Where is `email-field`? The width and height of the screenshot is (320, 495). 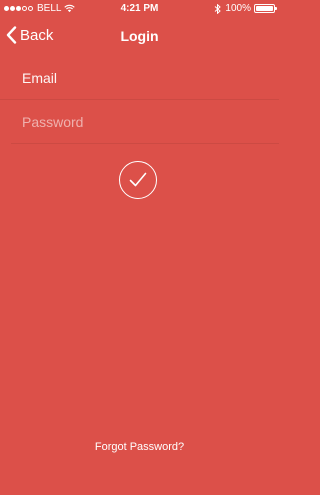 email-field is located at coordinates (142, 78).